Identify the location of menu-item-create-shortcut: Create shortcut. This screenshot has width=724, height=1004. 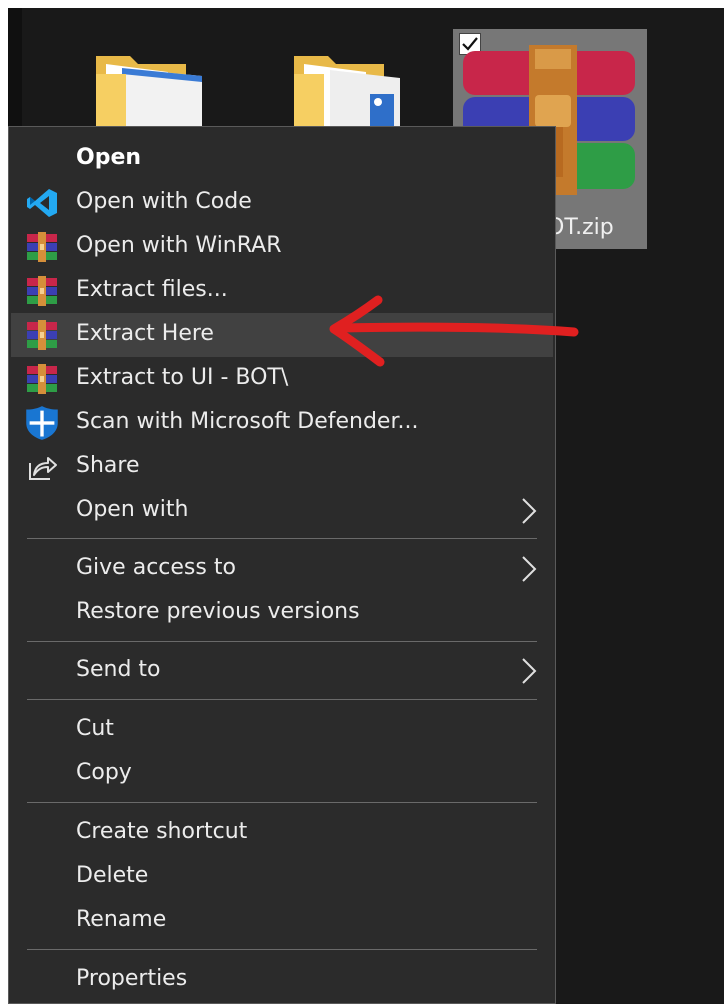
(282, 833).